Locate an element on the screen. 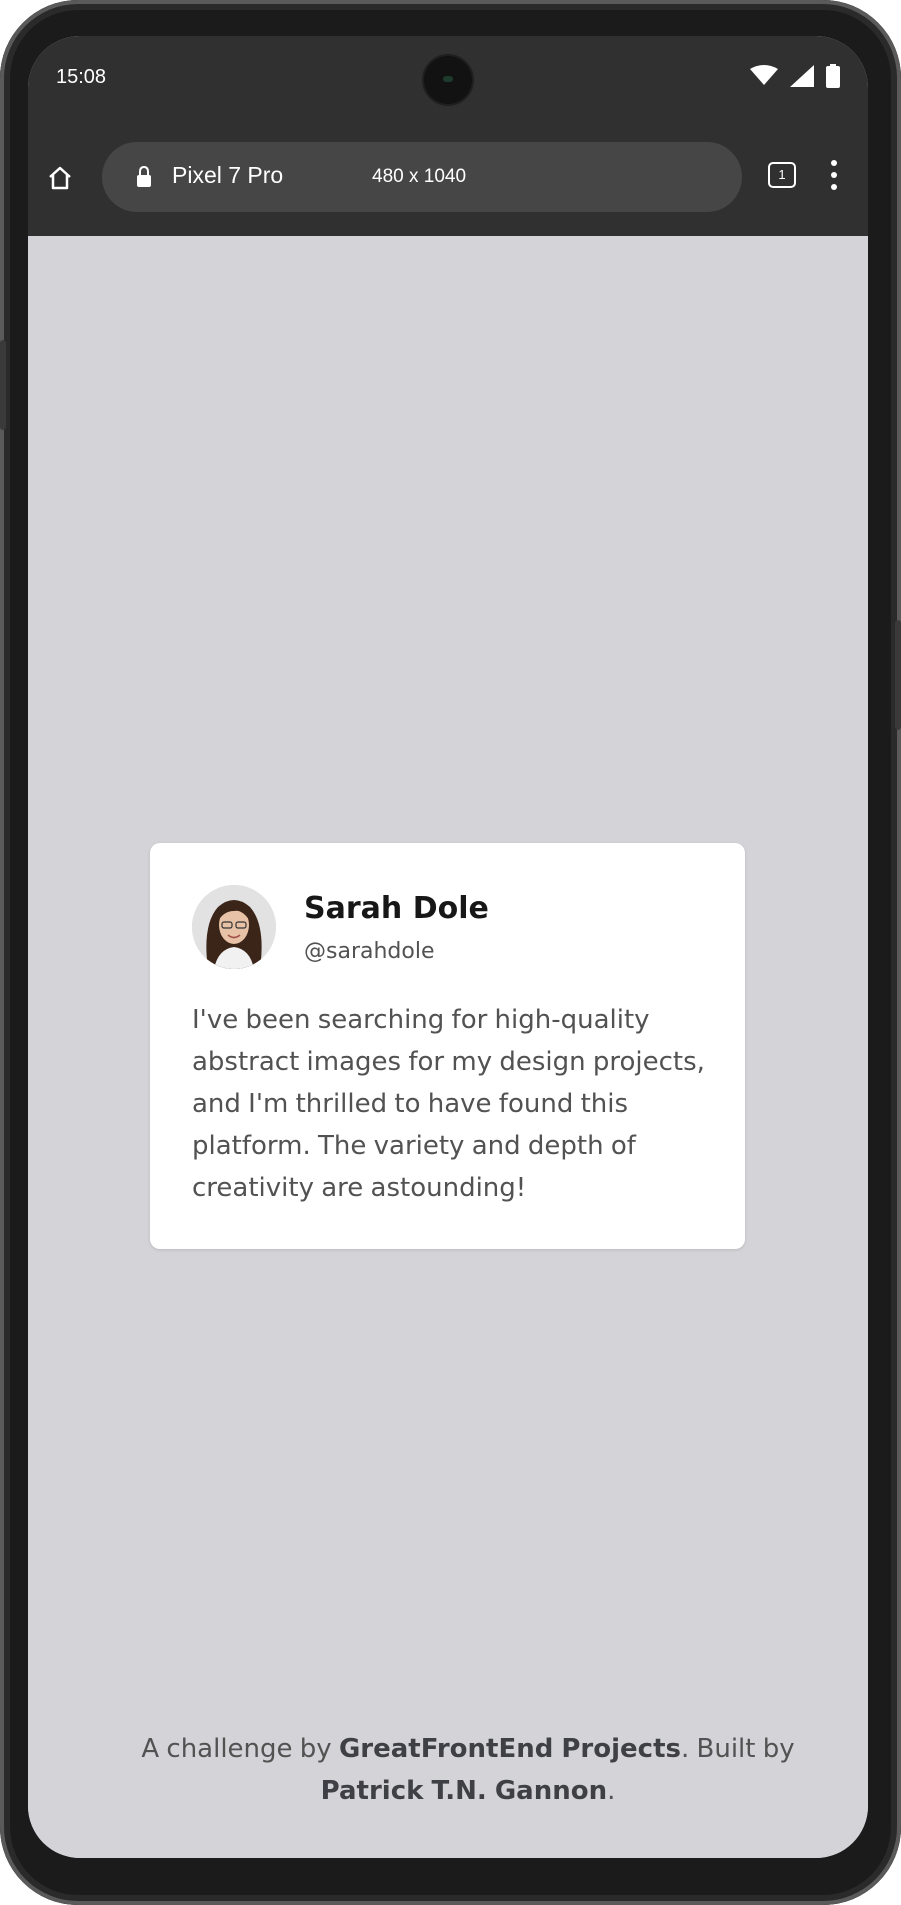  status-time: 15:08 is located at coordinates (81, 77).